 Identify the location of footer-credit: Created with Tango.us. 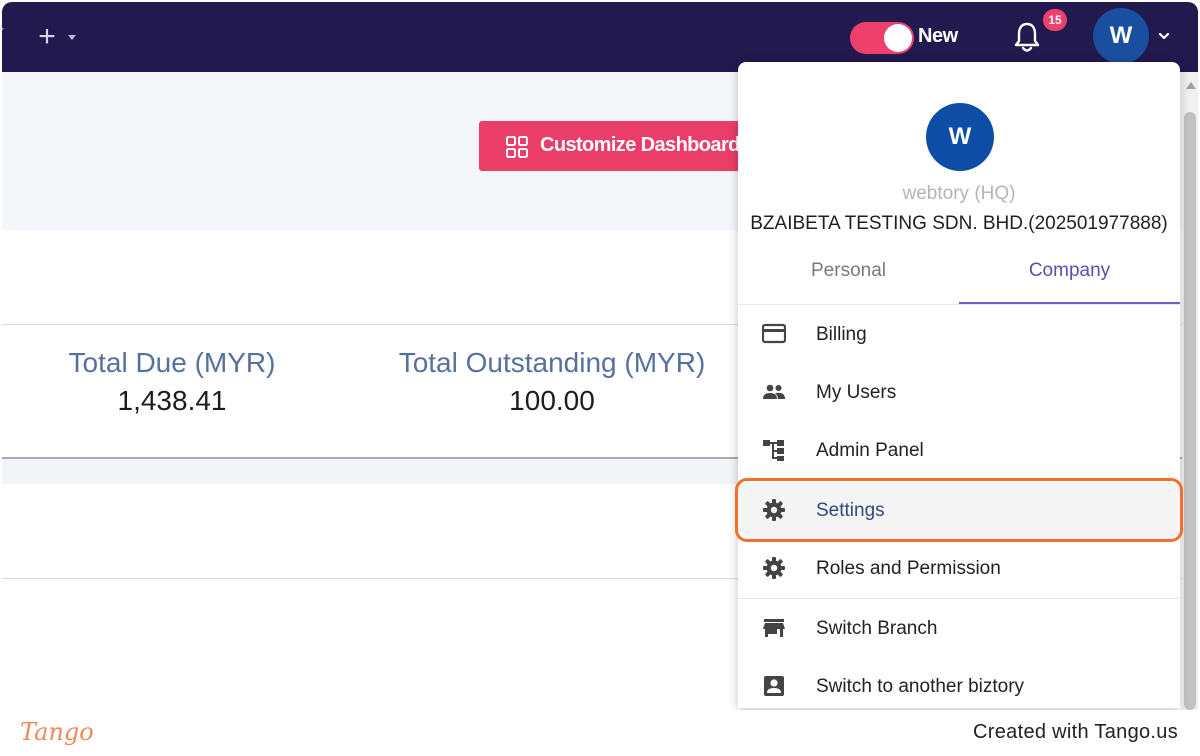
(1075, 732).